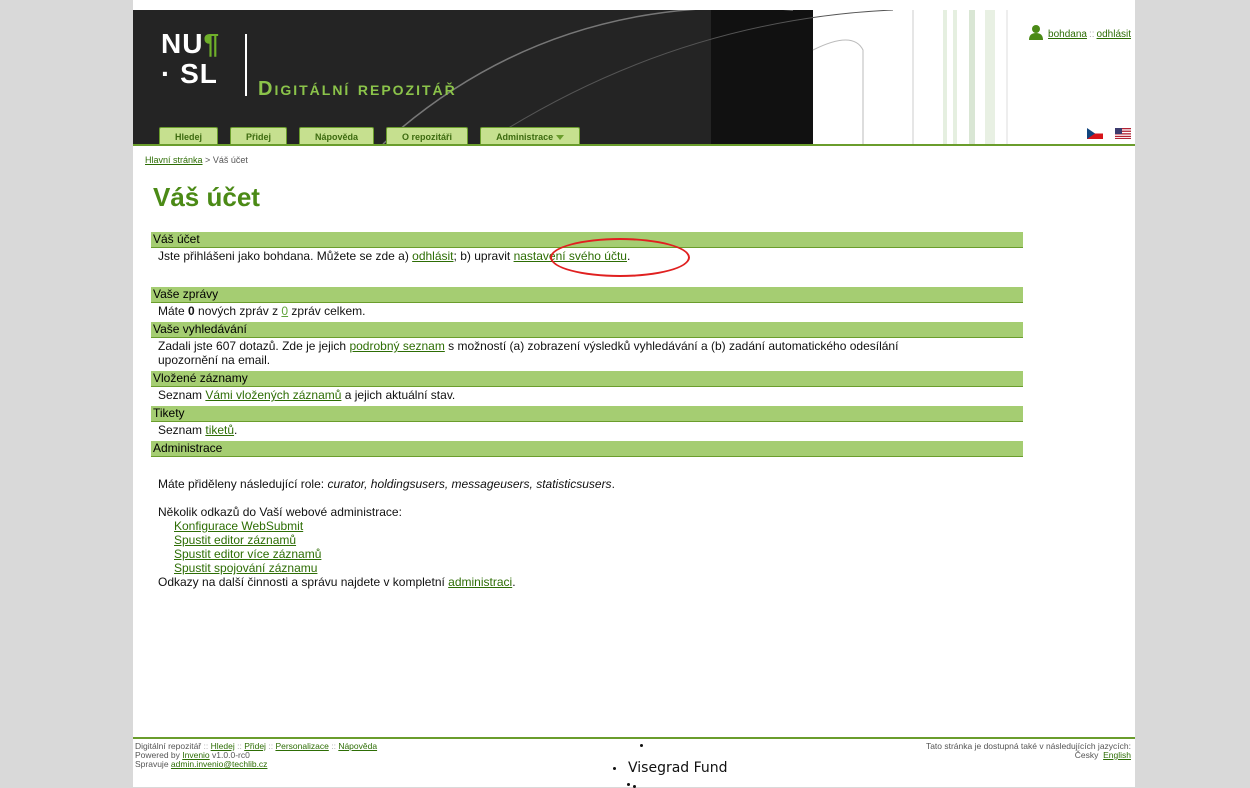  Describe the element at coordinates (628, 256) in the screenshot. I see `account-text-end: .` at that location.